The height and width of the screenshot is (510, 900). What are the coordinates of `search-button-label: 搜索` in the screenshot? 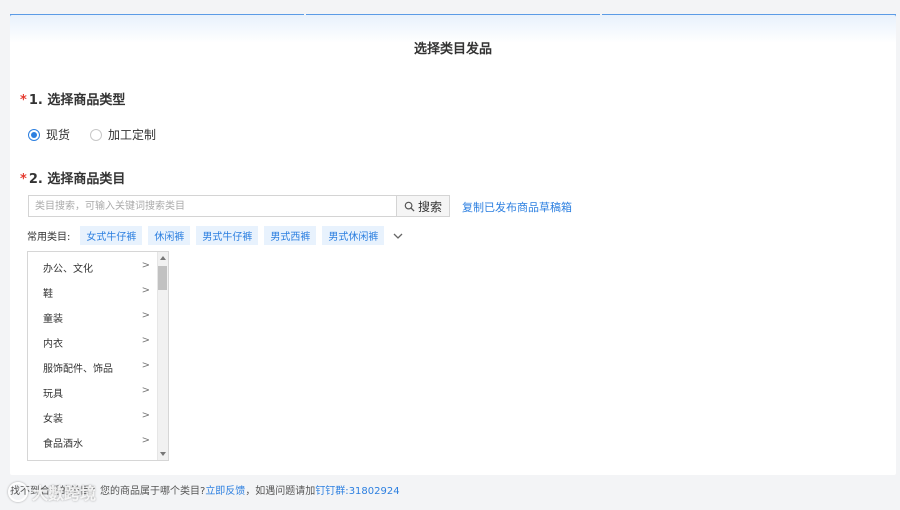 It's located at (429, 206).